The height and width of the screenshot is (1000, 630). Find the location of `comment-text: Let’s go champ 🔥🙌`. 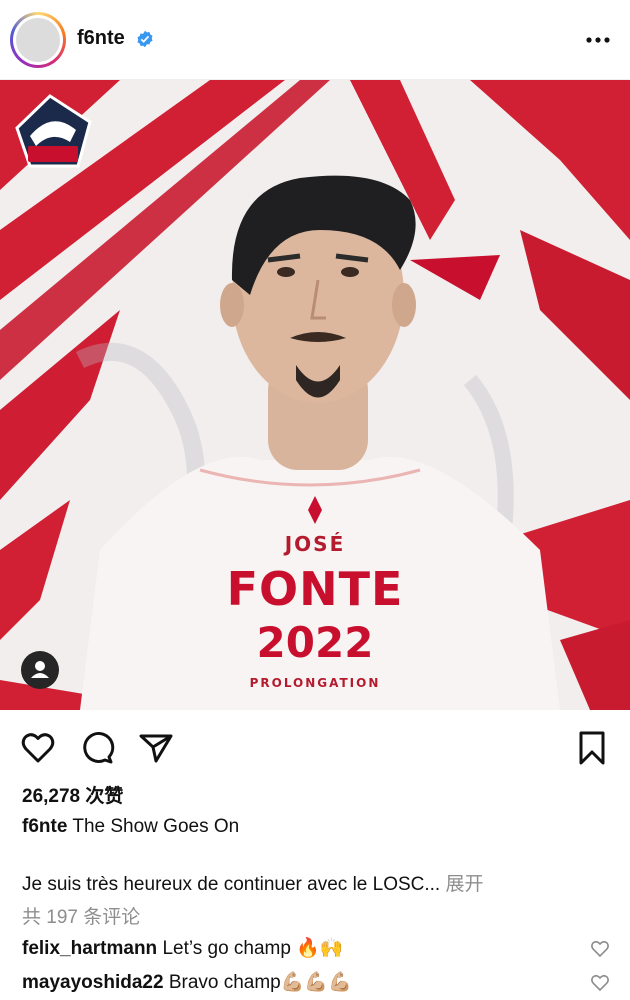

comment-text: Let’s go champ 🔥🙌 is located at coordinates (253, 948).